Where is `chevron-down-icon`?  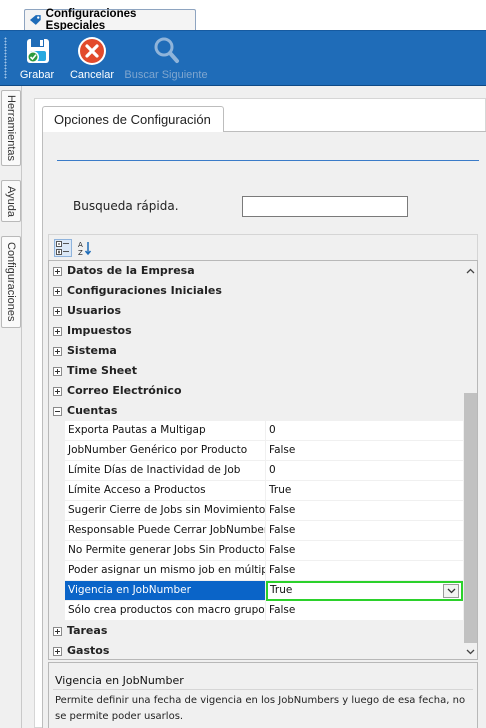
chevron-down-icon is located at coordinates (451, 591).